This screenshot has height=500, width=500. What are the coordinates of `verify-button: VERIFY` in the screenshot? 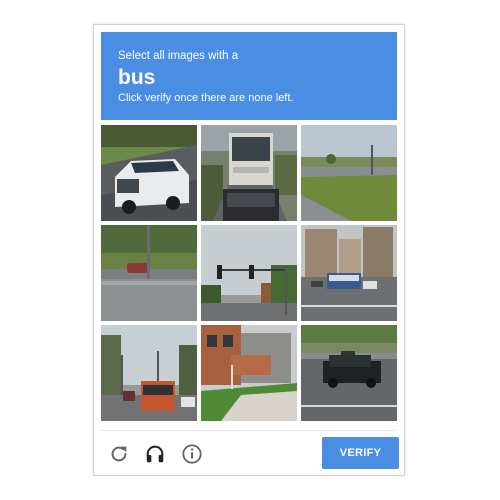 It's located at (360, 453).